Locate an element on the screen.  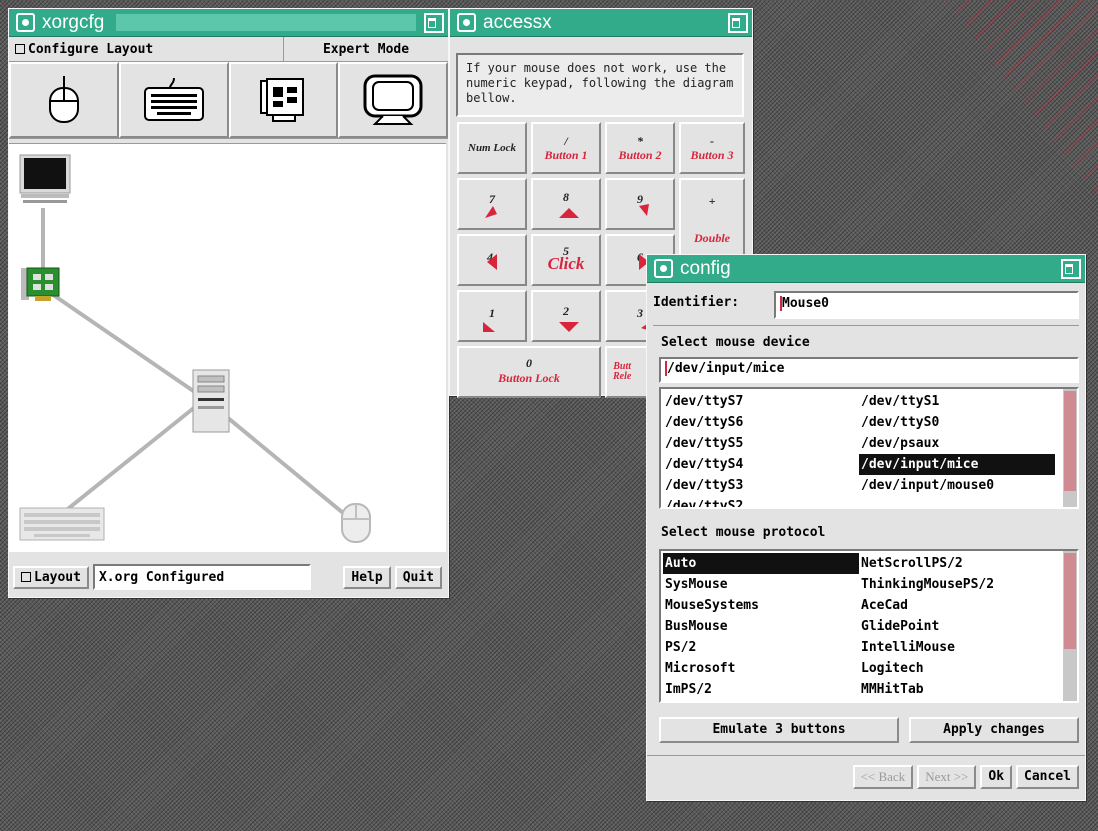
key-star: * Button 2 is located at coordinates (640, 148).